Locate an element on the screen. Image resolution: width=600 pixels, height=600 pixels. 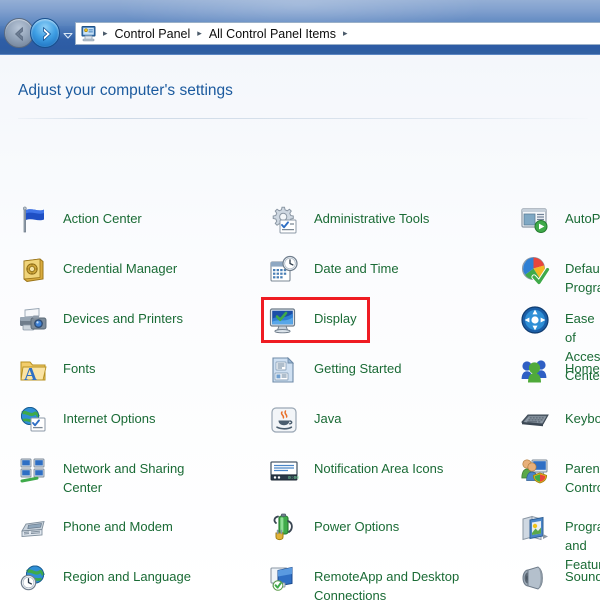
network-icon is located at coordinates (33, 470).